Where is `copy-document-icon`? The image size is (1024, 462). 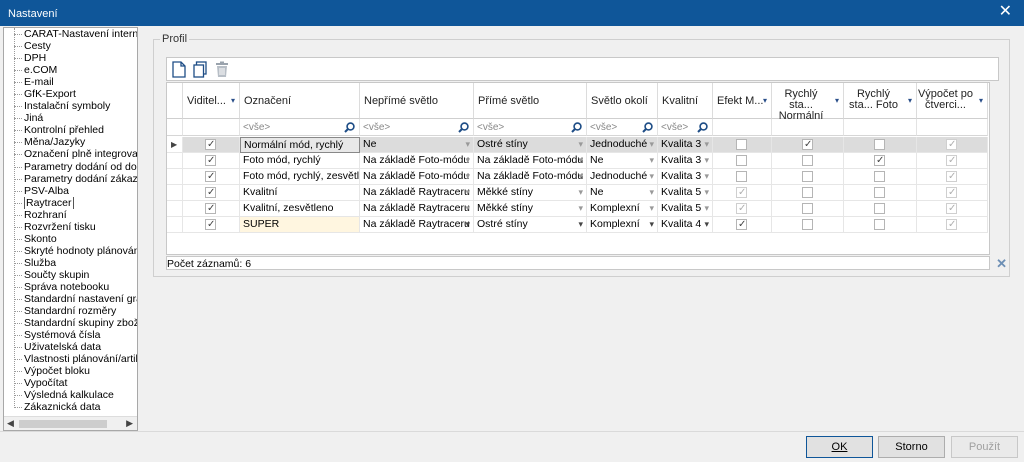 copy-document-icon is located at coordinates (200, 69).